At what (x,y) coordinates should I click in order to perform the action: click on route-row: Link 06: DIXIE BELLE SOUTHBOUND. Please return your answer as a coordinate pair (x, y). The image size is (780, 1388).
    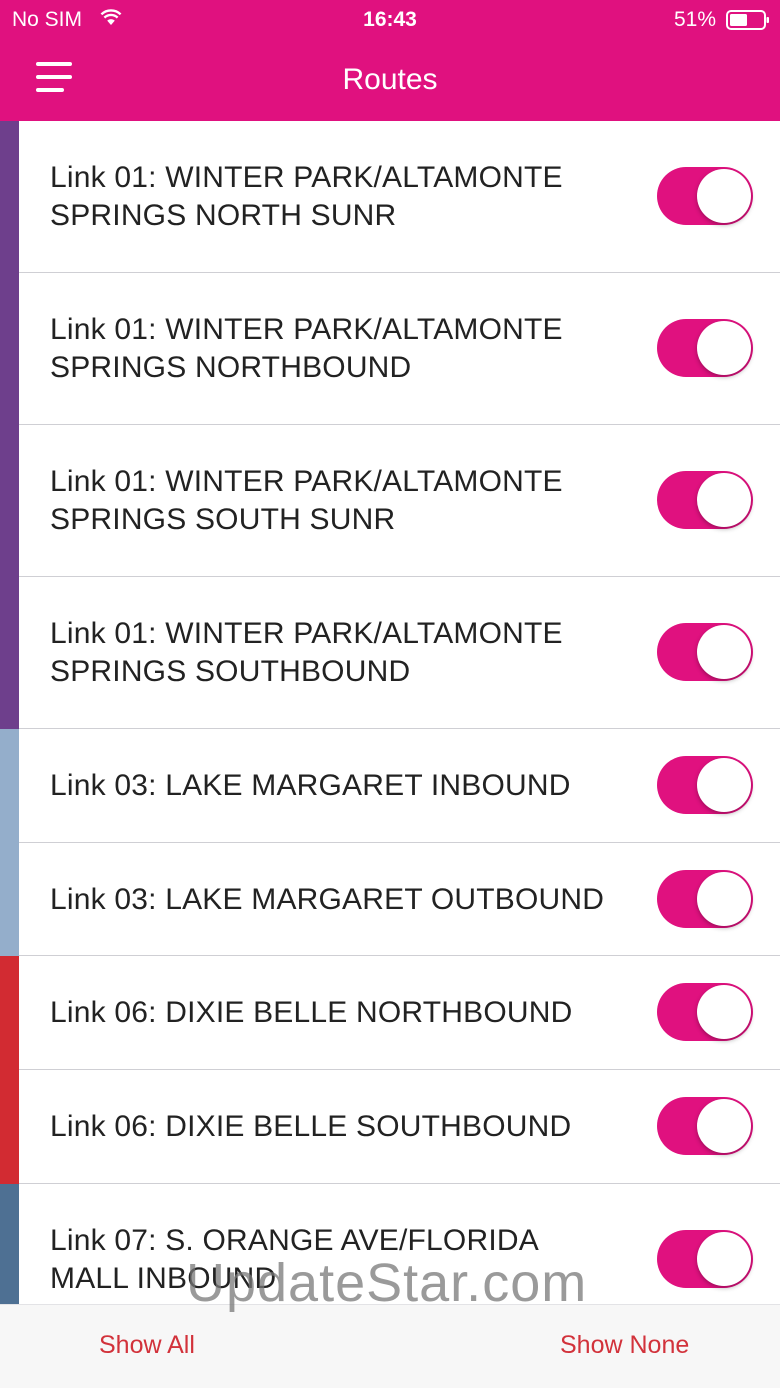
    Looking at the image, I should click on (390, 1127).